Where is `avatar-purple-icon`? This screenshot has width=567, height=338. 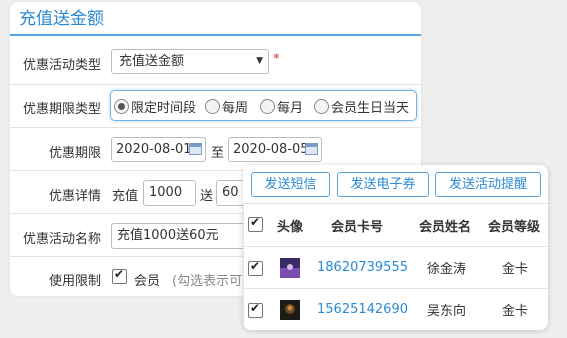 avatar-purple-icon is located at coordinates (290, 267).